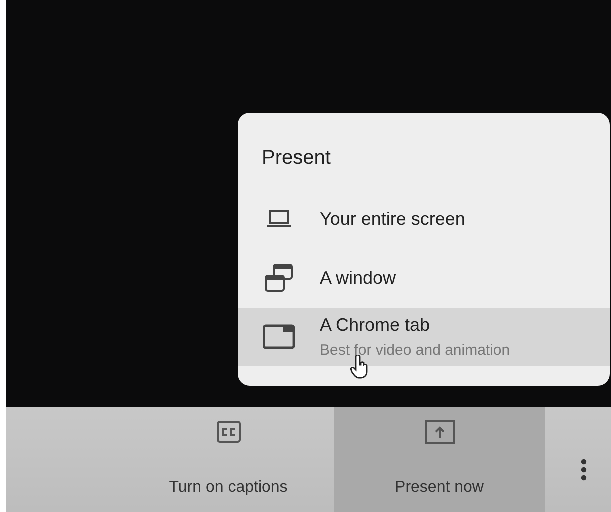 The height and width of the screenshot is (512, 611). Describe the element at coordinates (279, 219) in the screenshot. I see `laptop-icon` at that location.